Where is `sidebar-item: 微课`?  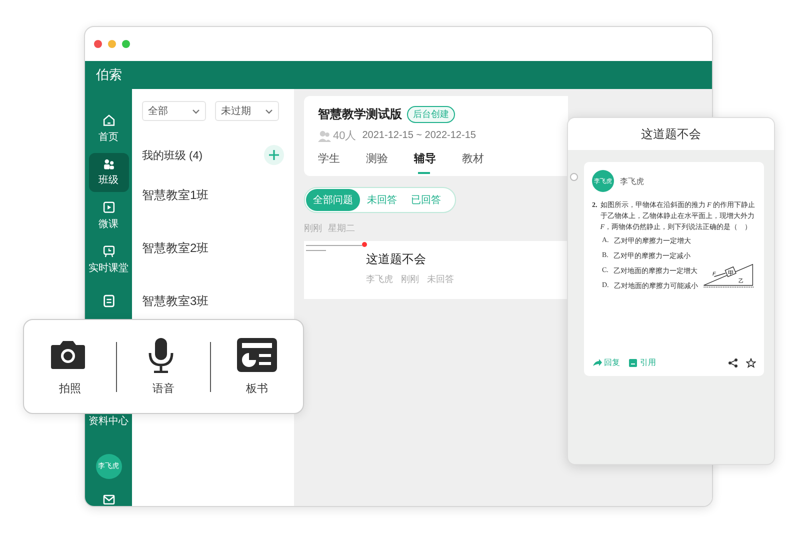
sidebar-item: 微课 is located at coordinates (108, 216).